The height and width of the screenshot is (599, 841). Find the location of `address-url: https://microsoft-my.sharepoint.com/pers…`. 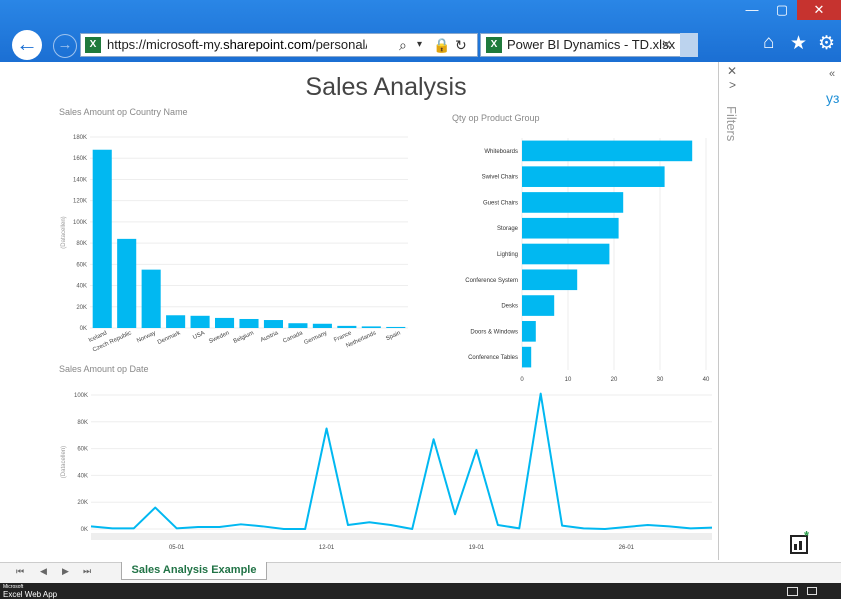

address-url: https://microsoft-my.sharepoint.com/pers… is located at coordinates (237, 45).